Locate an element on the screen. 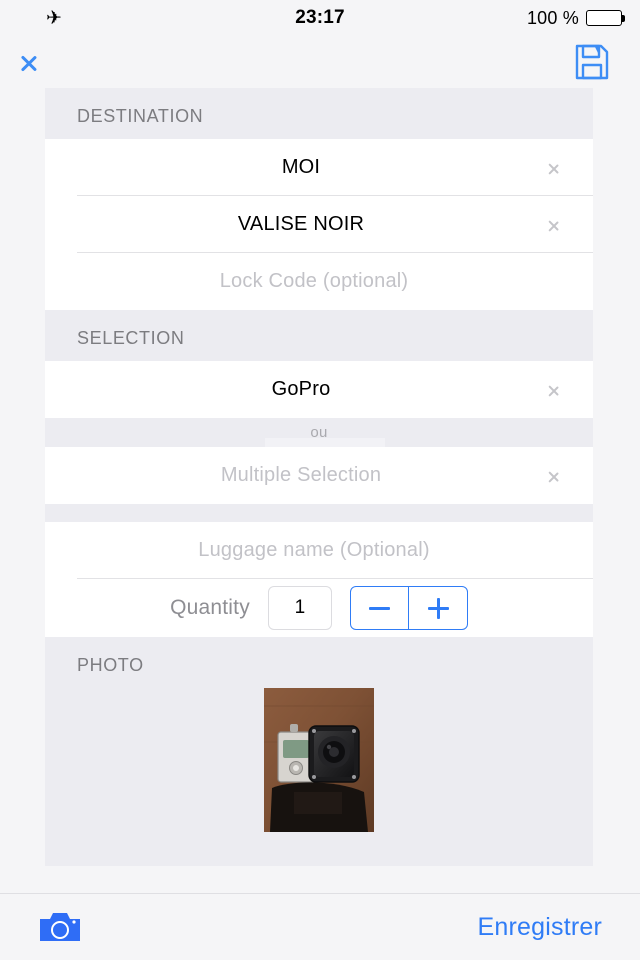  section-header-destination-label: DESTINATION is located at coordinates (140, 116).